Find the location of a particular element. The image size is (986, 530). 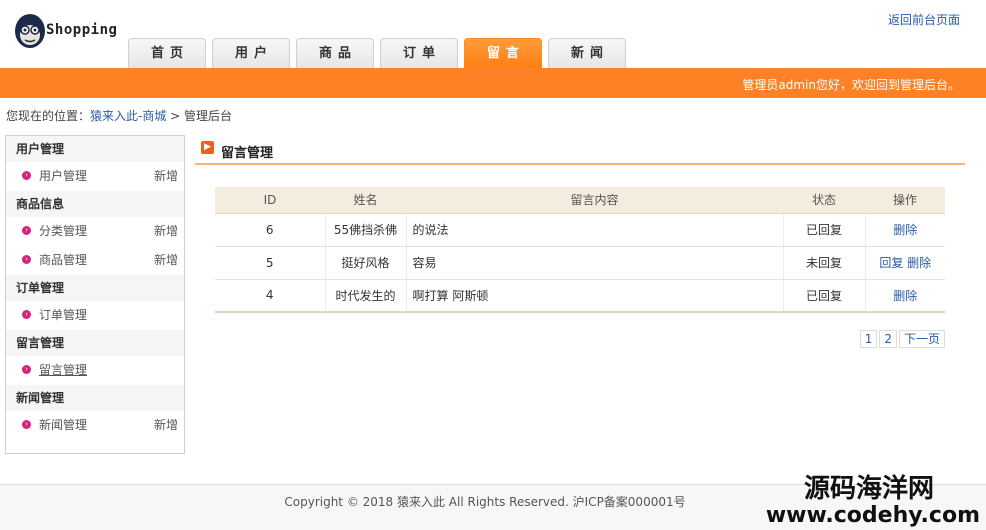

sidebar-item-category-manage: › 分类管理 新增 is located at coordinates (95, 231).